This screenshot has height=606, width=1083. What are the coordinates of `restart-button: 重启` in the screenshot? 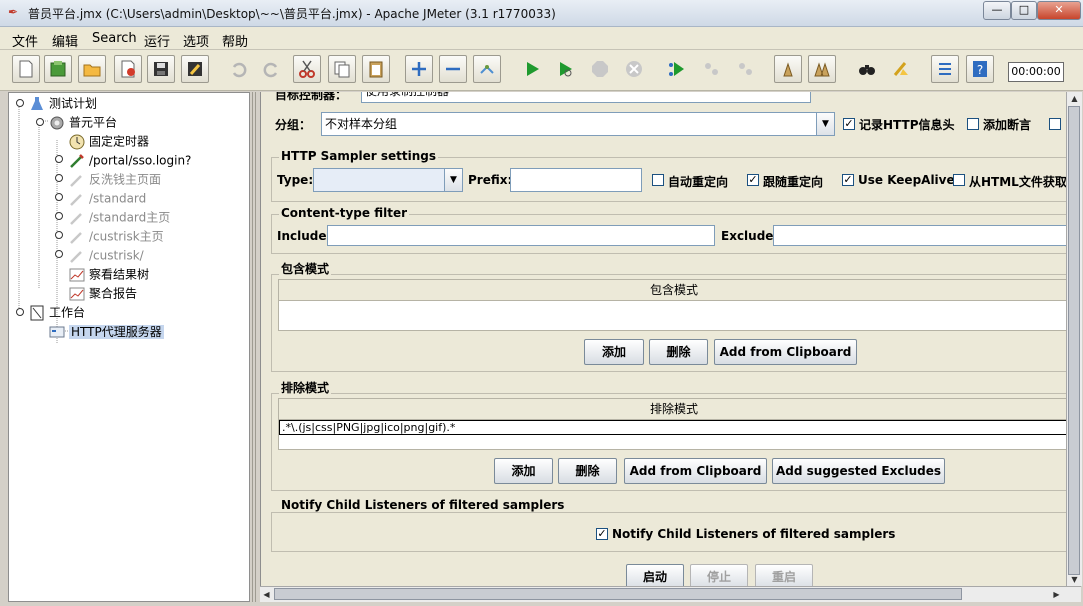 It's located at (784, 575).